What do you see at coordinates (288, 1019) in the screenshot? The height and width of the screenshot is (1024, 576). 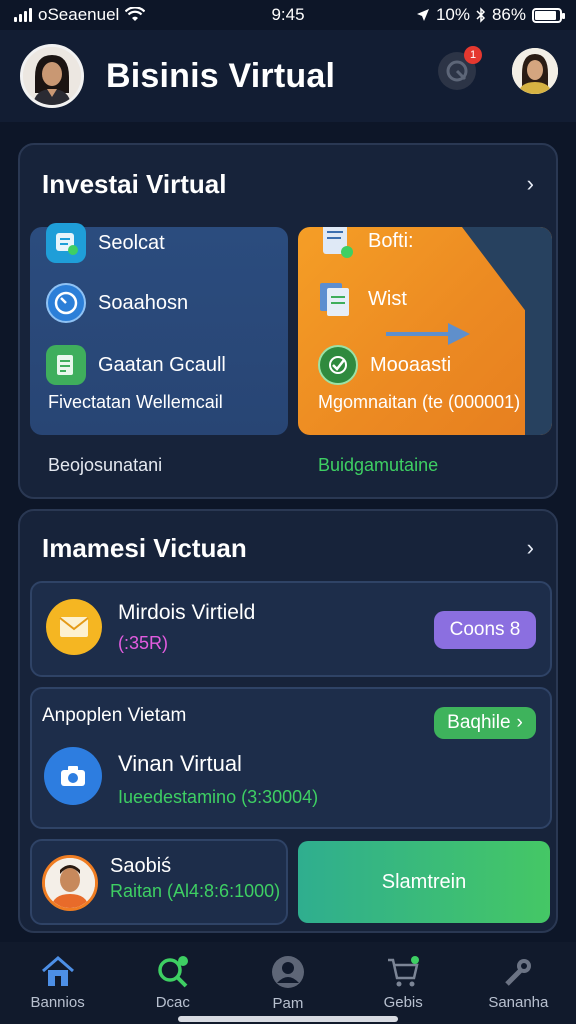 I see `home-indicator` at bounding box center [288, 1019].